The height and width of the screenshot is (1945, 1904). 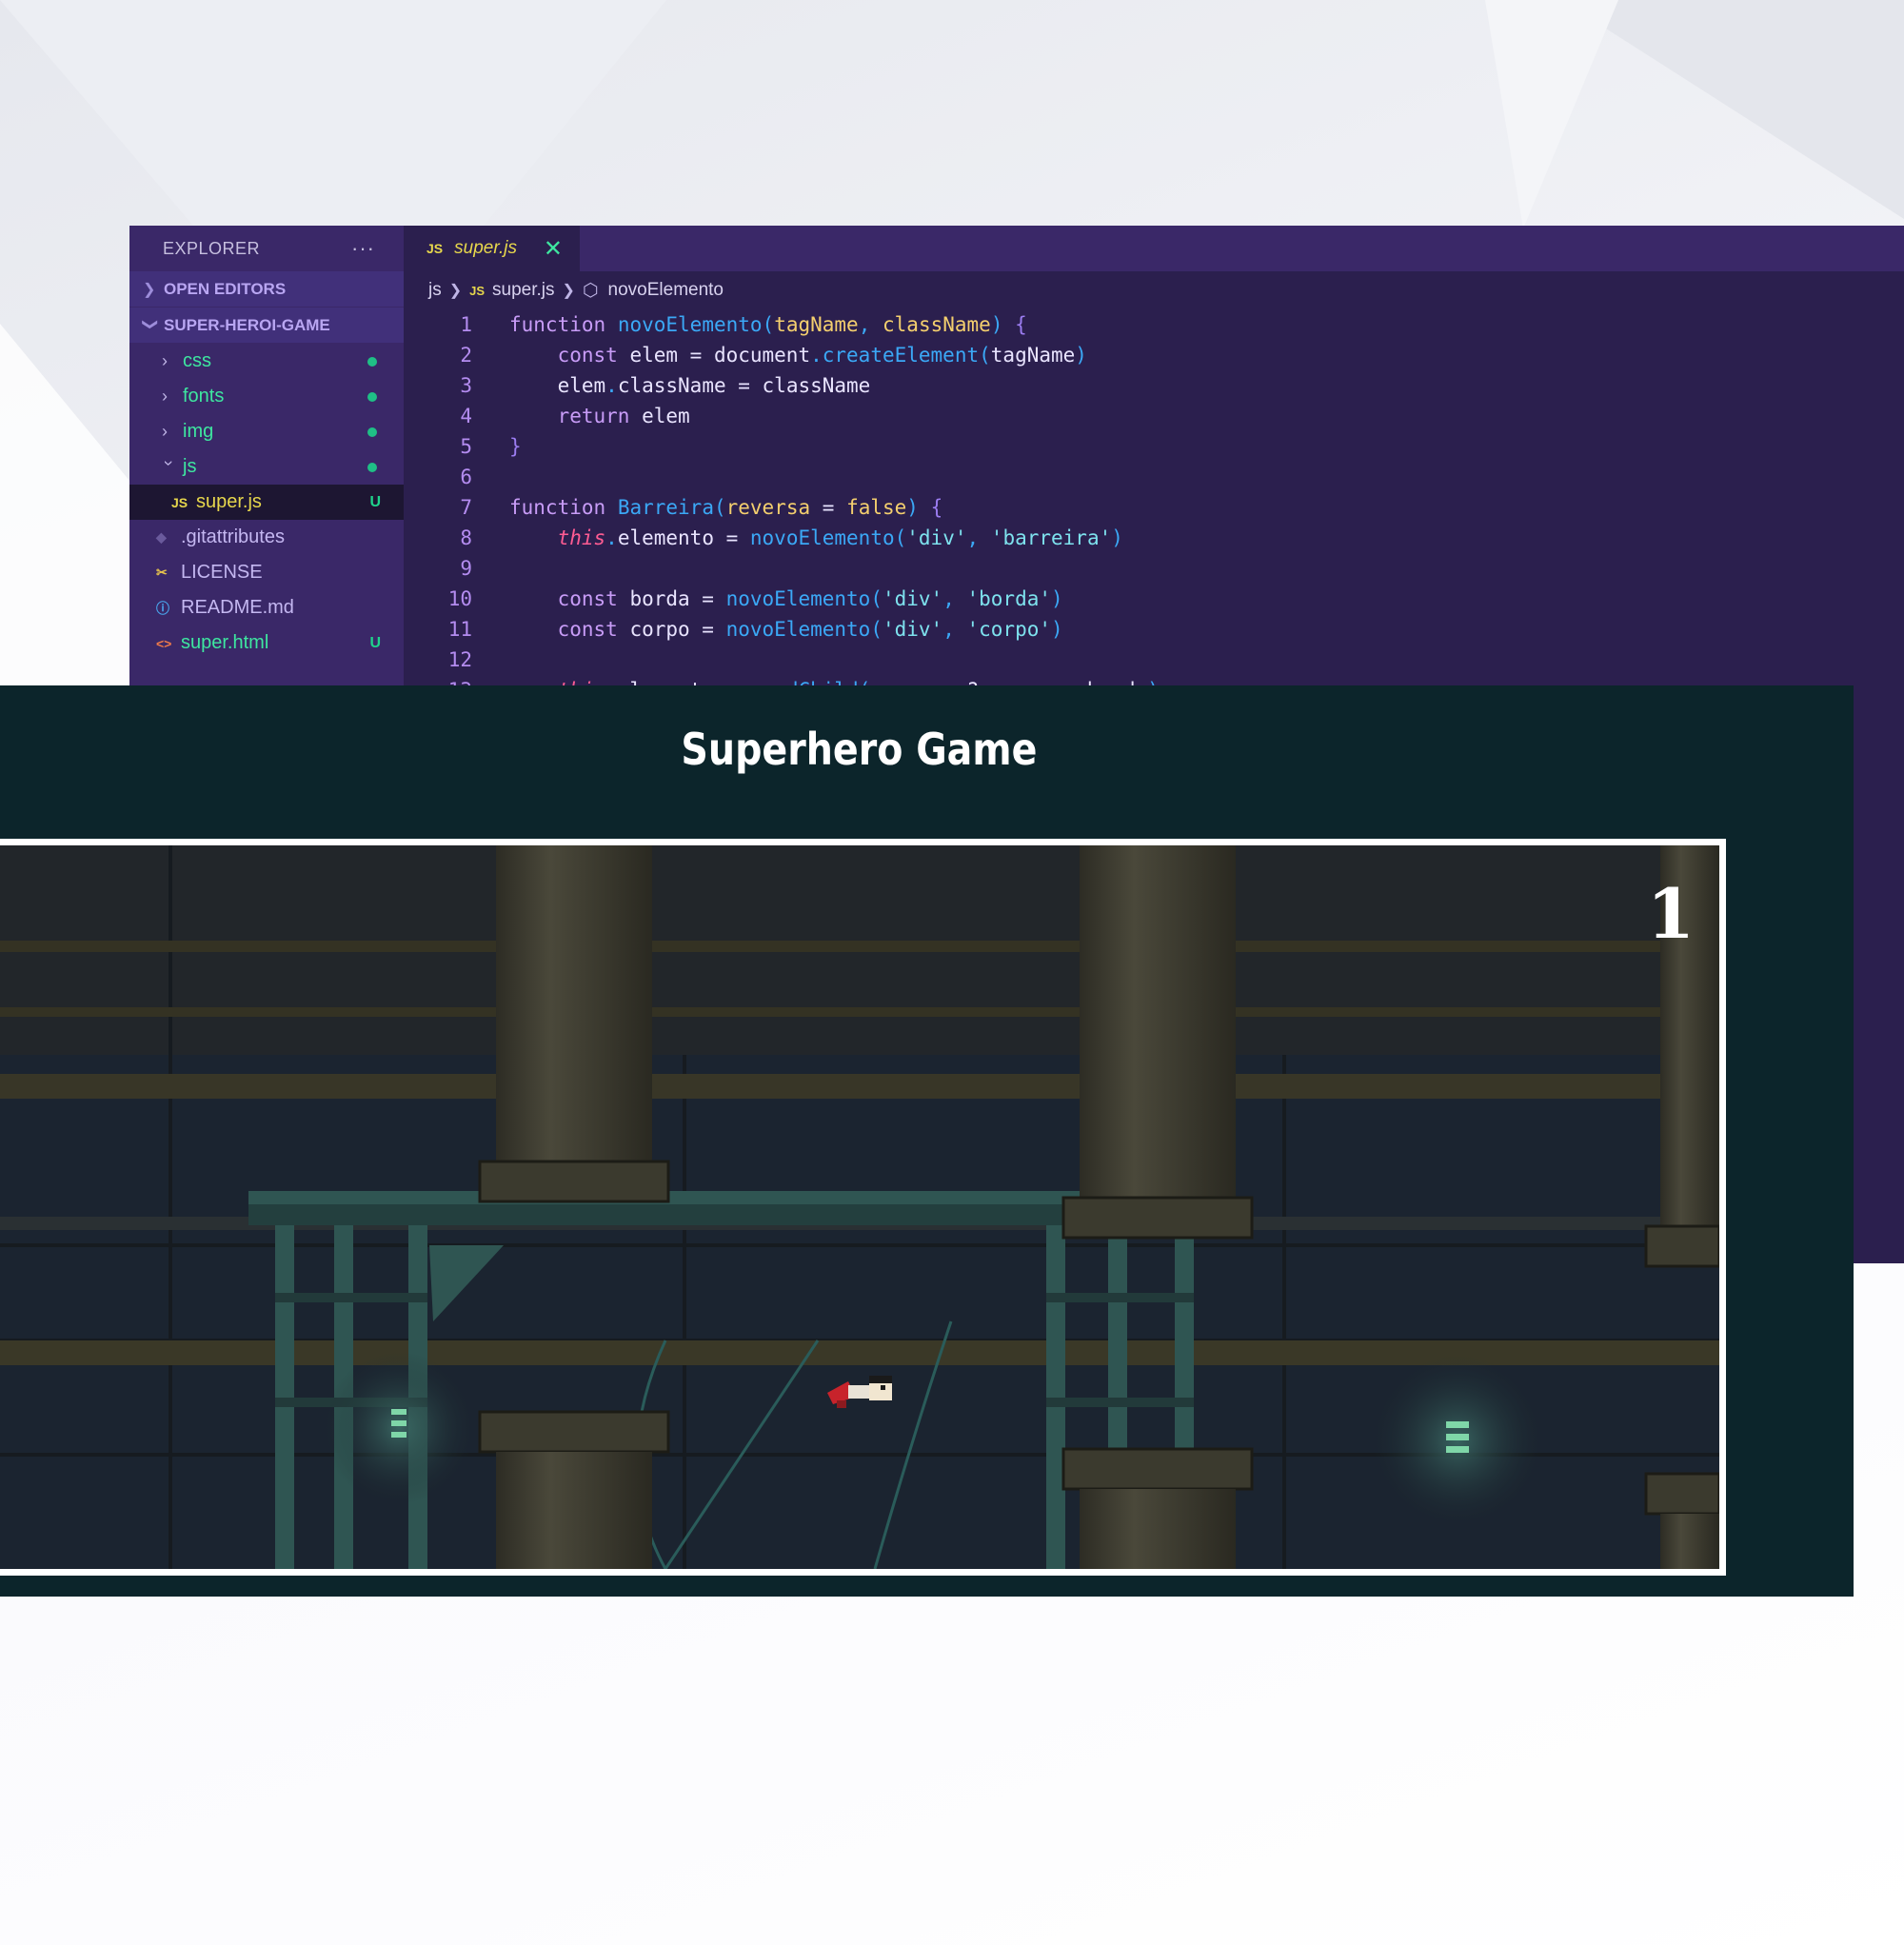 I want to click on tree-item-label: img, so click(x=198, y=431).